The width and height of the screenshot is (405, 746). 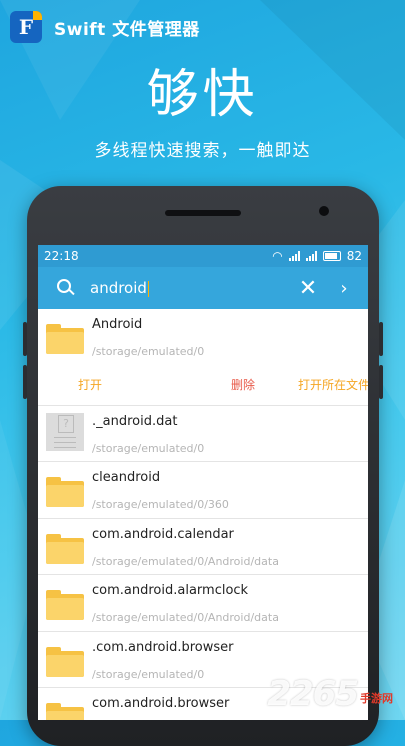 I want to click on phone-earpiece, so click(x=203, y=213).